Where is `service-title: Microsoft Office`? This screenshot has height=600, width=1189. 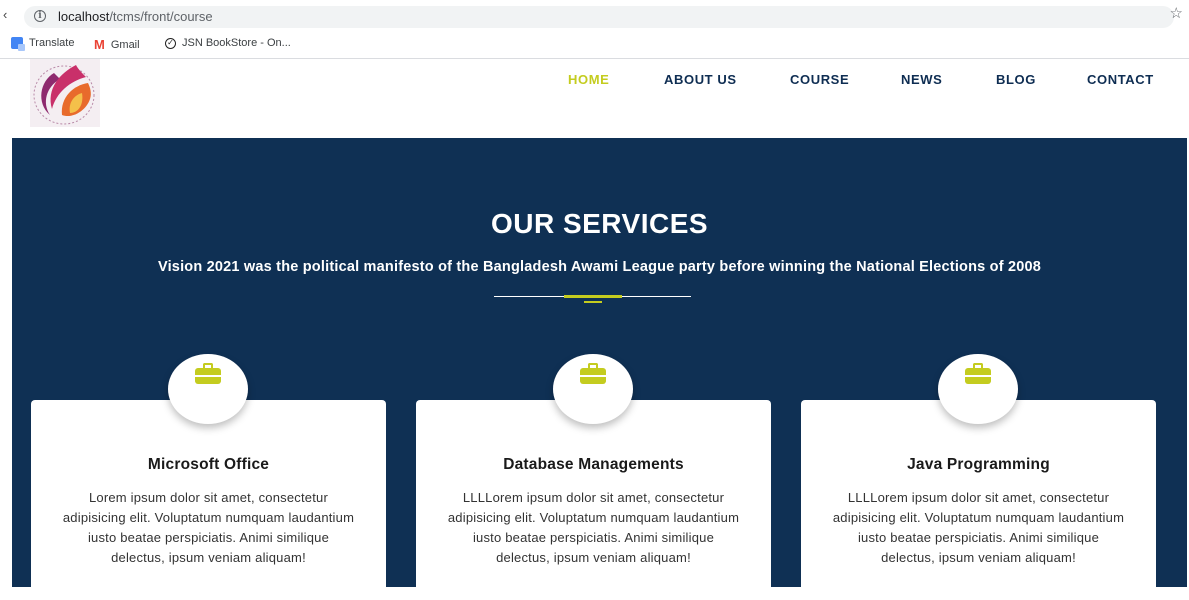 service-title: Microsoft Office is located at coordinates (208, 464).